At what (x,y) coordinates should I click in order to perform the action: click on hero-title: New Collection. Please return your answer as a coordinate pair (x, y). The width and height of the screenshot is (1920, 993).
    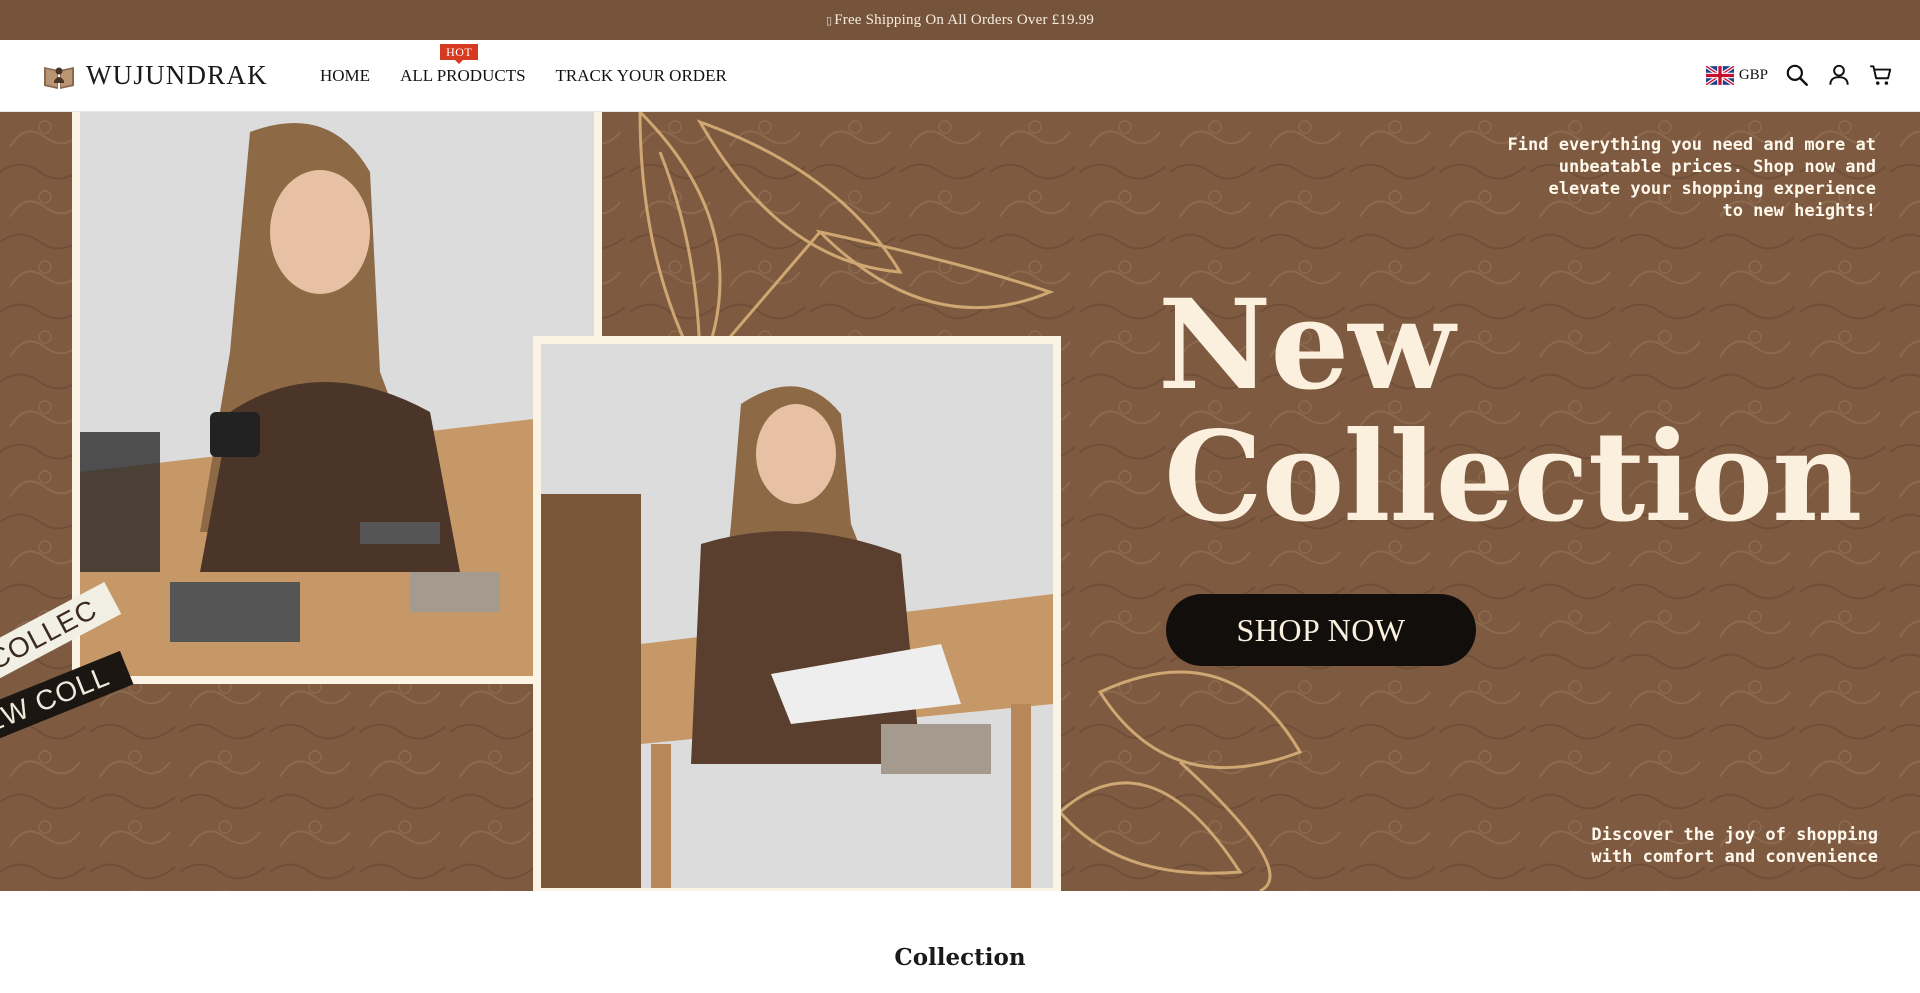
    Looking at the image, I should click on (1510, 415).